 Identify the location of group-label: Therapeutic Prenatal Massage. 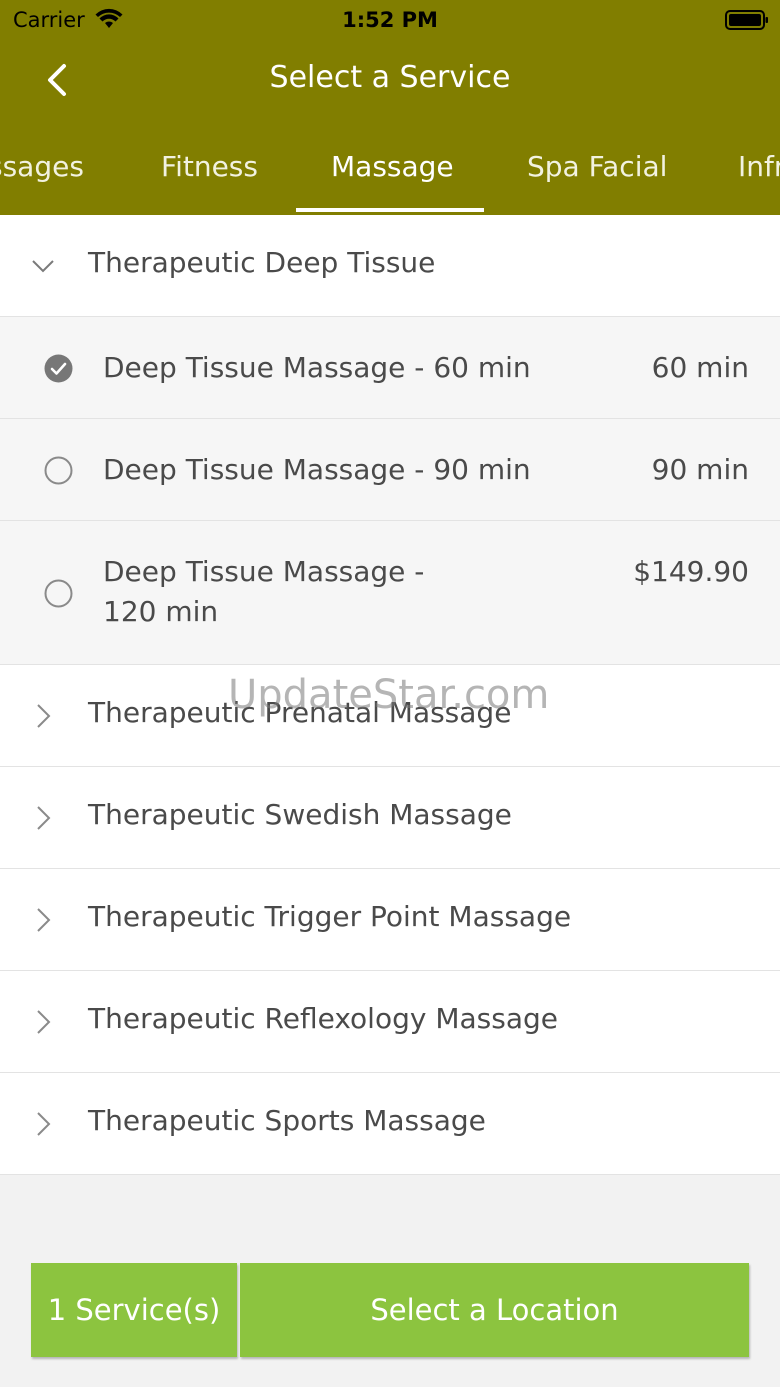
(300, 712).